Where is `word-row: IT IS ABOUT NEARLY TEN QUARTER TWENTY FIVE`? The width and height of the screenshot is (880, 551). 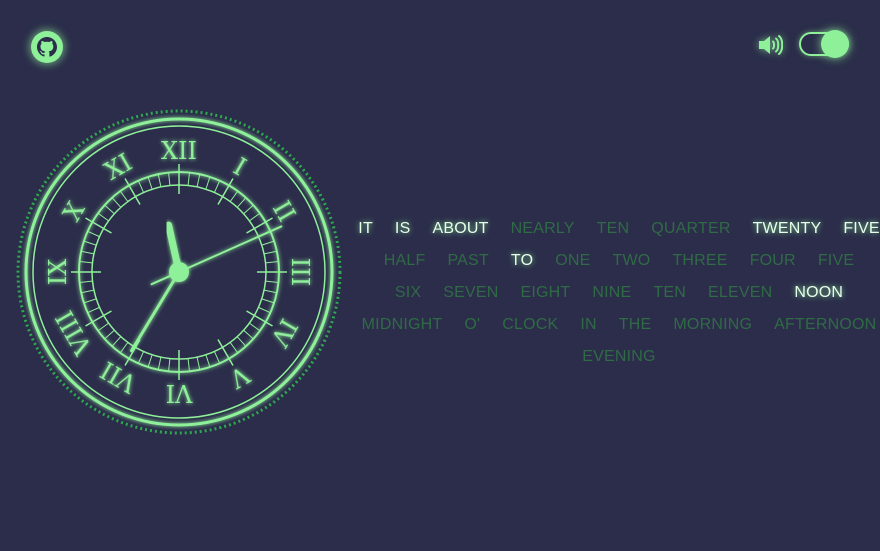 word-row: IT IS ABOUT NEARLY TEN QUARTER TWENTY FIVE is located at coordinates (618, 229).